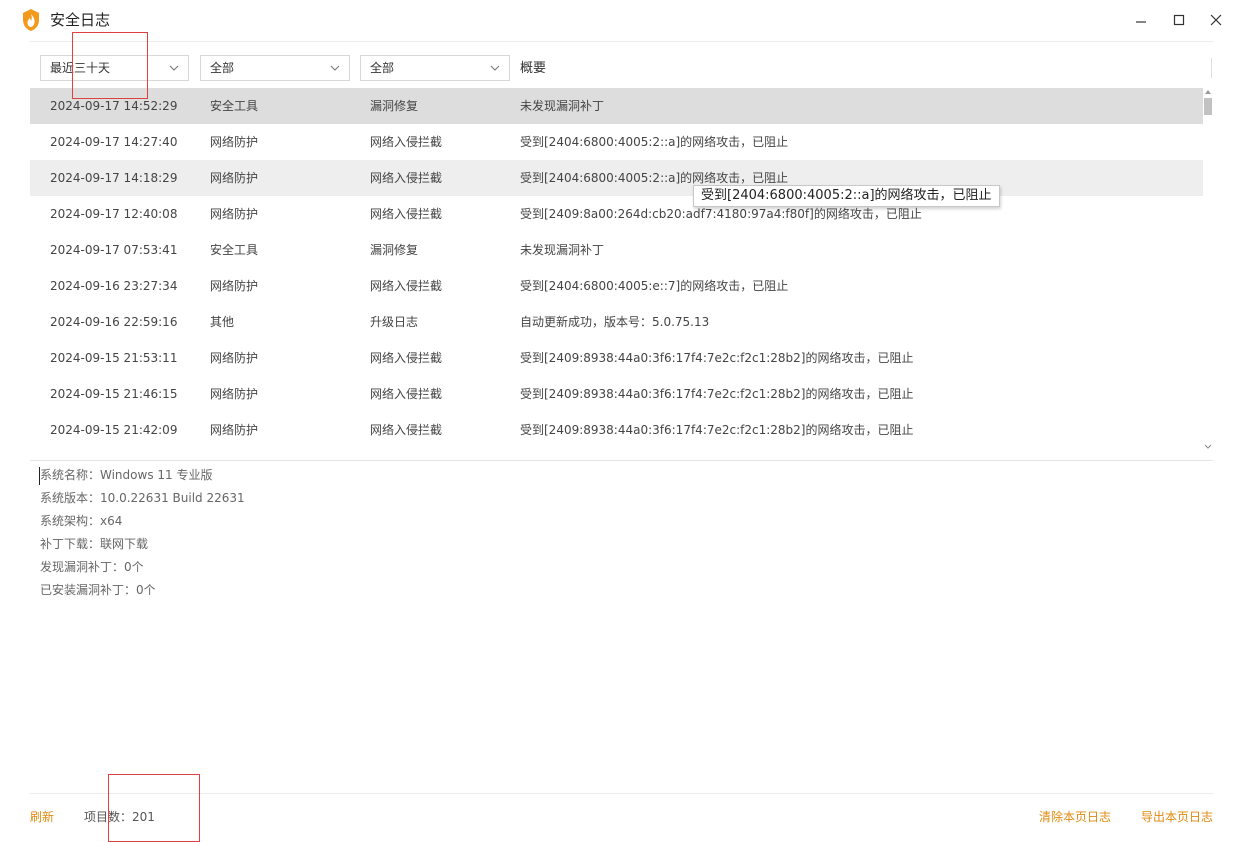 Image resolution: width=1243 pixels, height=842 pixels. What do you see at coordinates (1208, 447) in the screenshot?
I see `scroll-down-icon` at bounding box center [1208, 447].